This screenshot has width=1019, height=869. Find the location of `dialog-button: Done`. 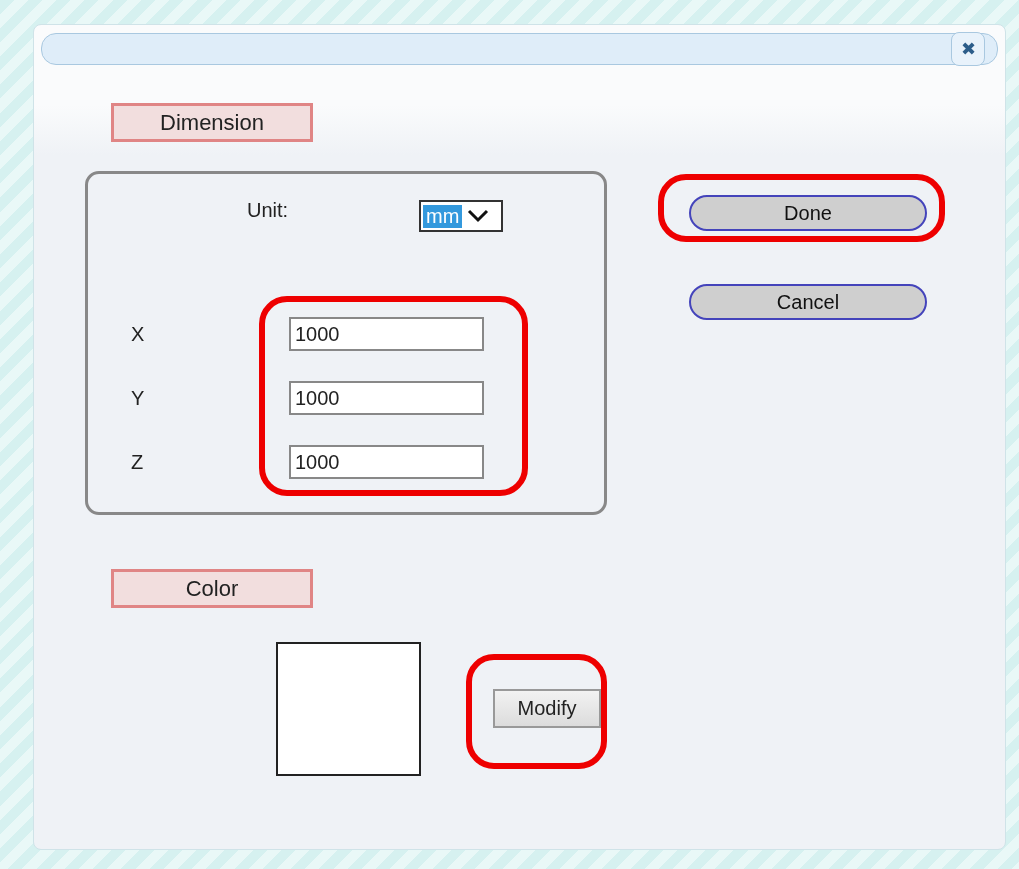

dialog-button: Done is located at coordinates (808, 213).